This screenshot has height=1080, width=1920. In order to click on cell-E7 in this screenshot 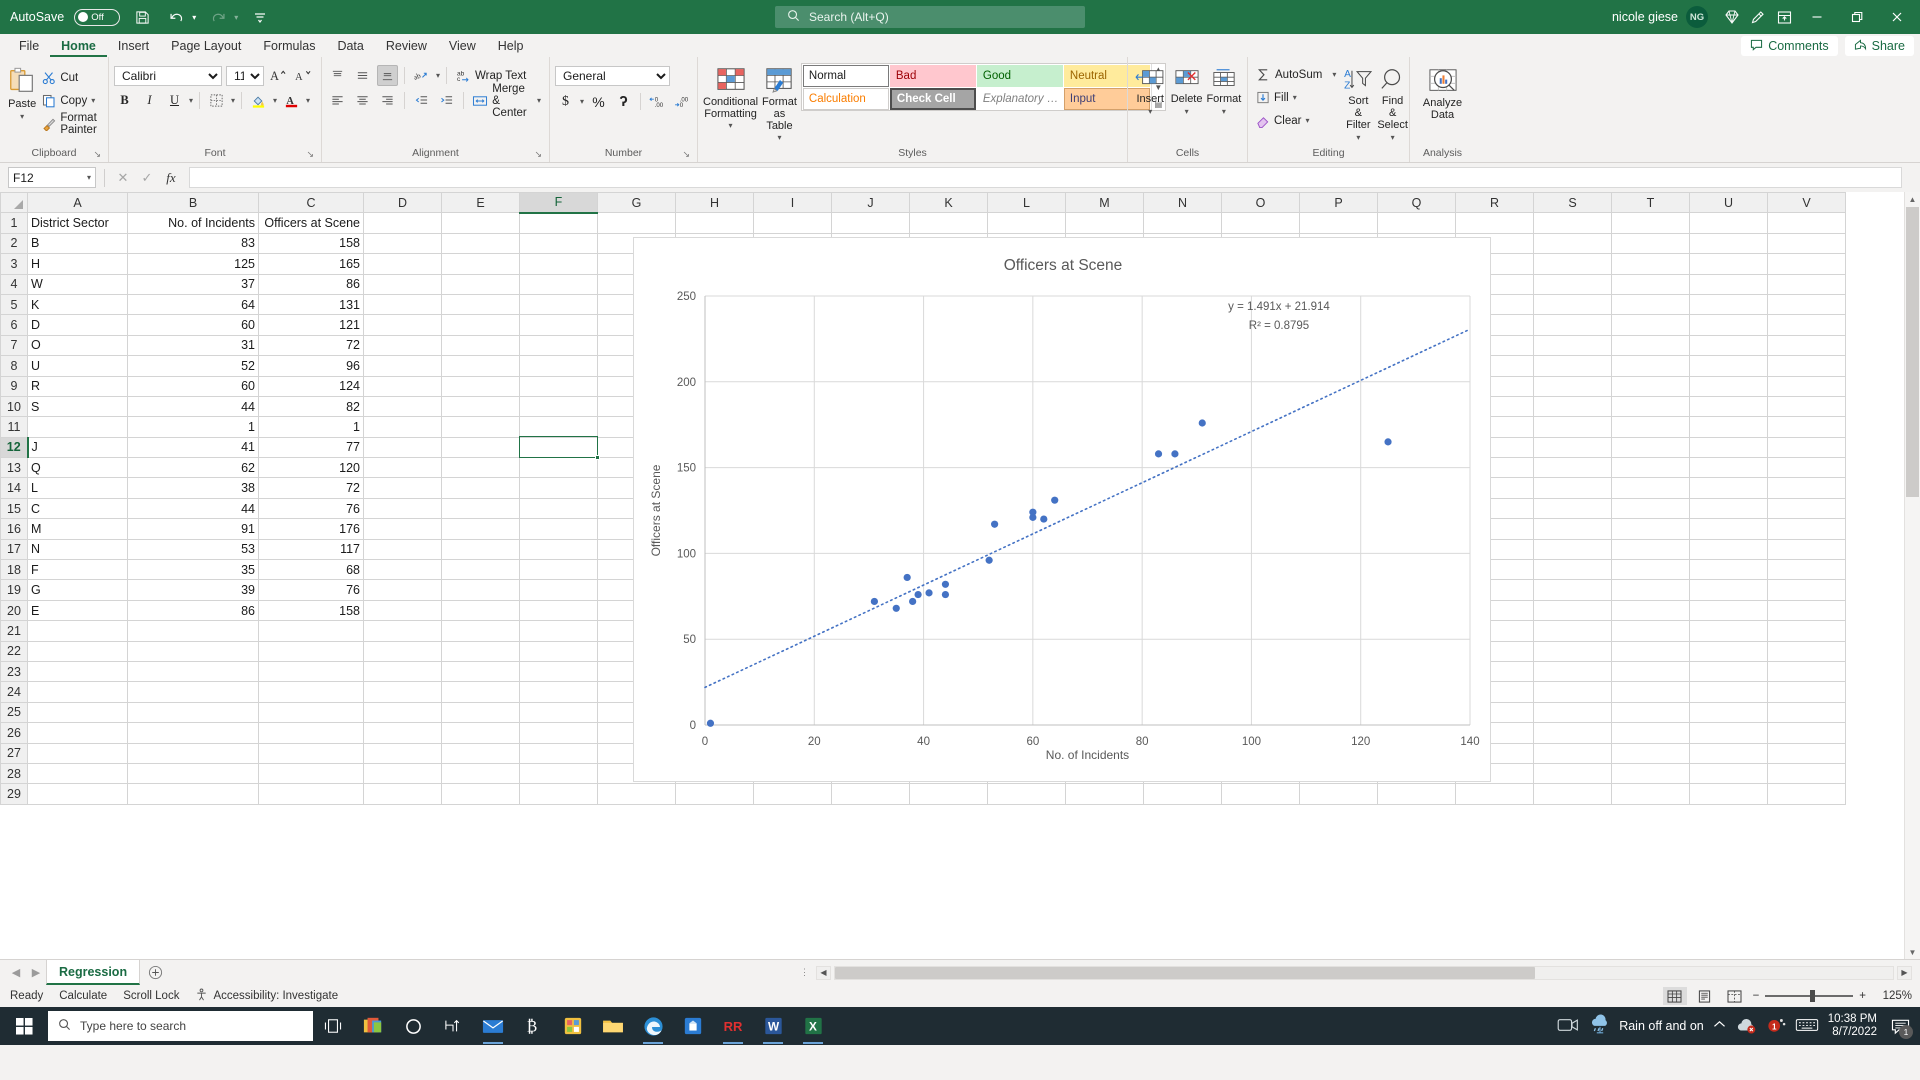, I will do `click(480, 345)`.